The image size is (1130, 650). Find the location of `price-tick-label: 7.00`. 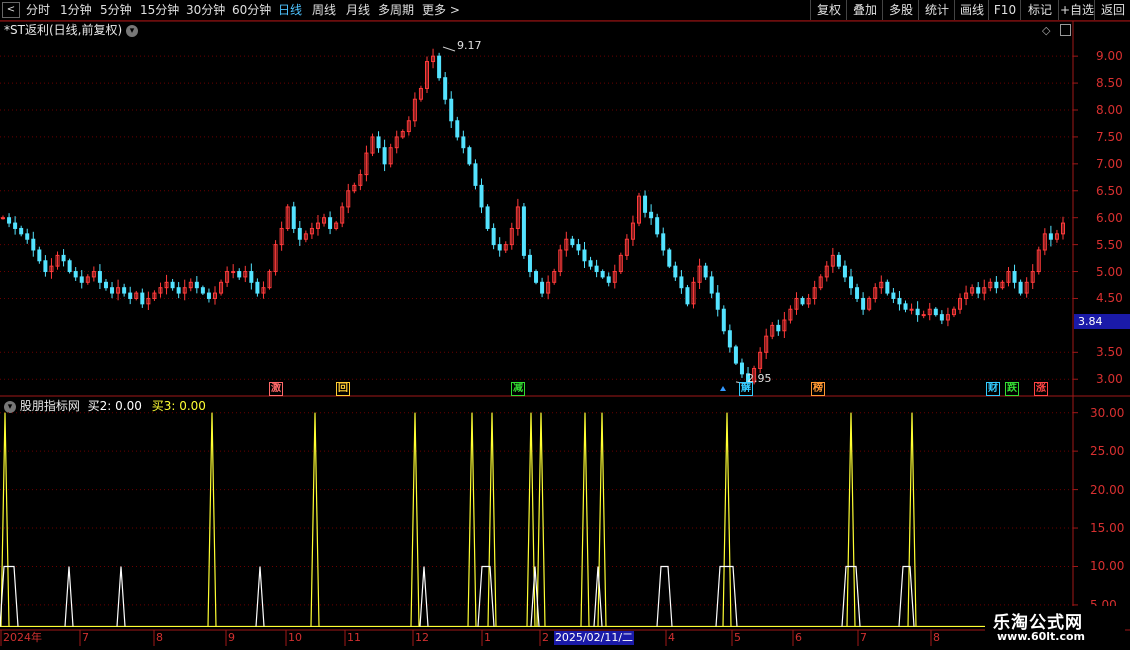

price-tick-label: 7.00 is located at coordinates (1109, 163).